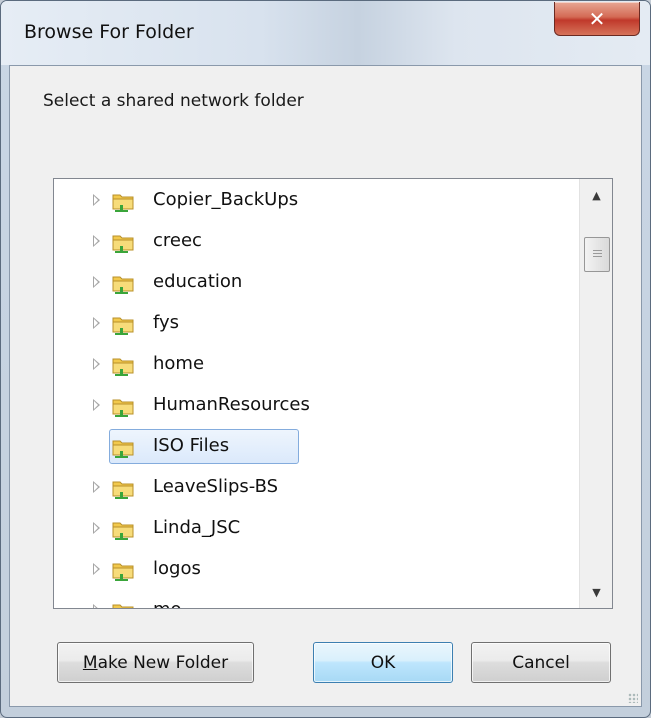 The height and width of the screenshot is (718, 651). What do you see at coordinates (316, 487) in the screenshot?
I see `tree-item: LeaveSlips-BS` at bounding box center [316, 487].